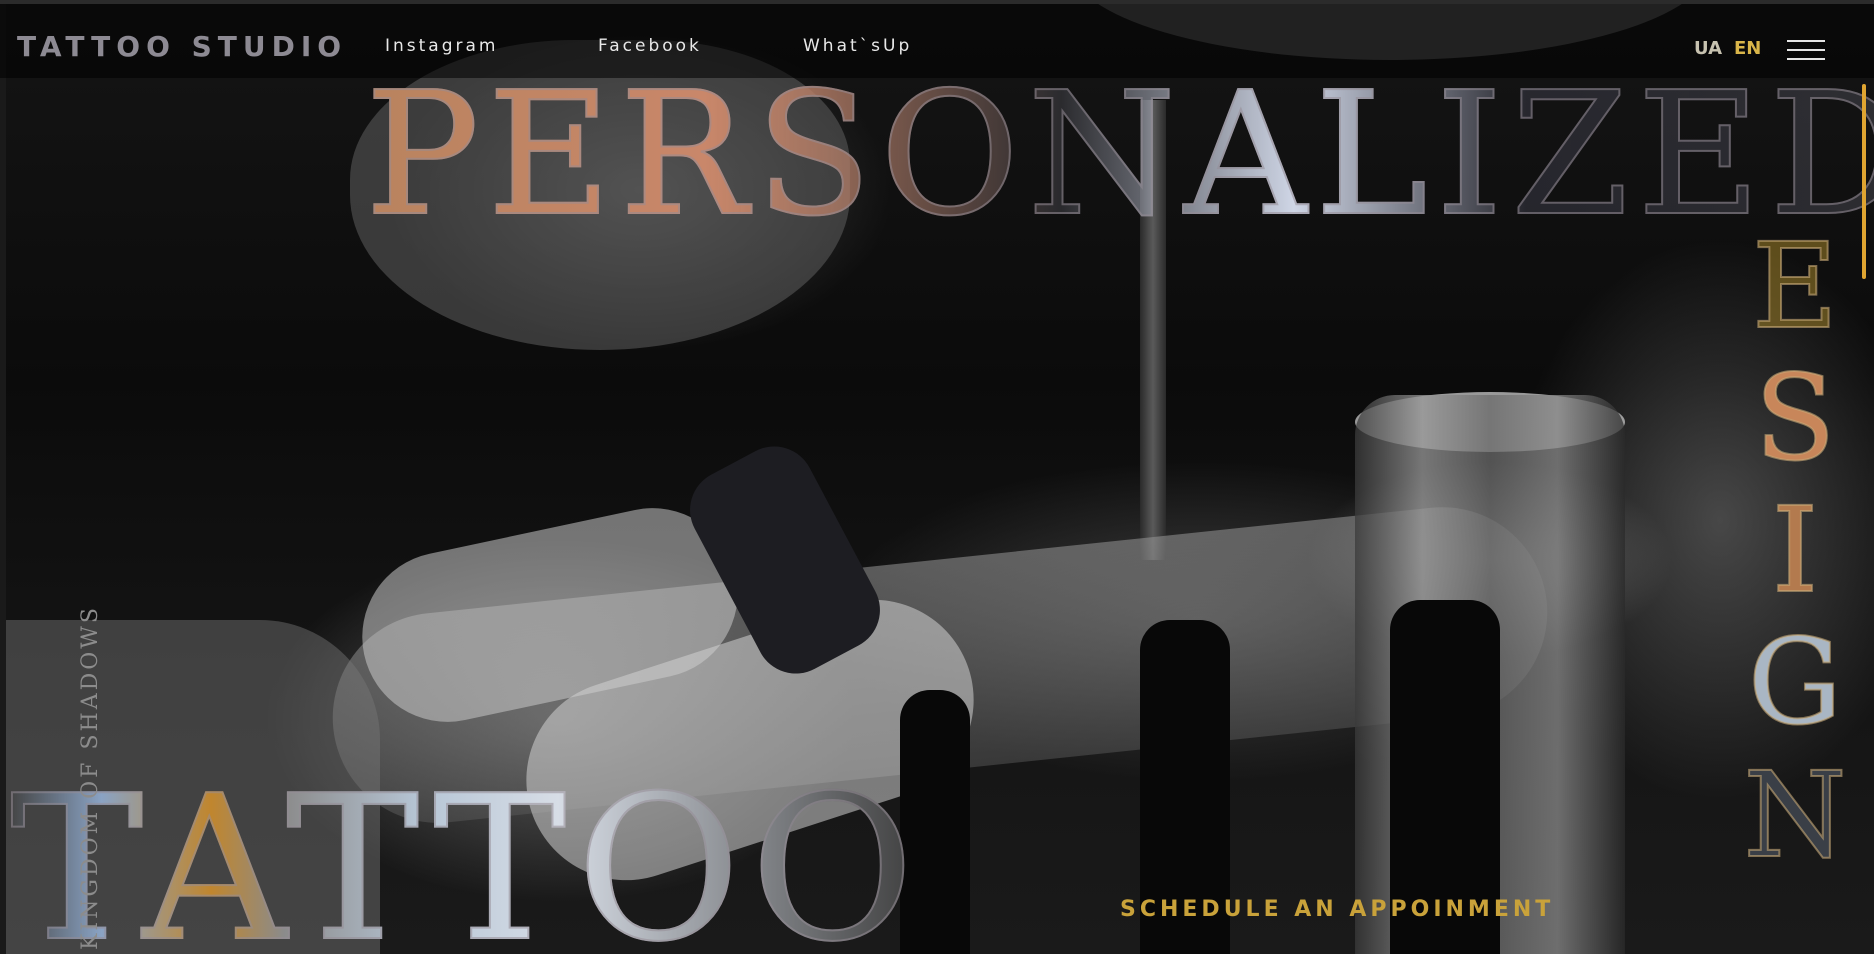 The height and width of the screenshot is (954, 1874). I want to click on left-edge-strip, so click(3, 477).